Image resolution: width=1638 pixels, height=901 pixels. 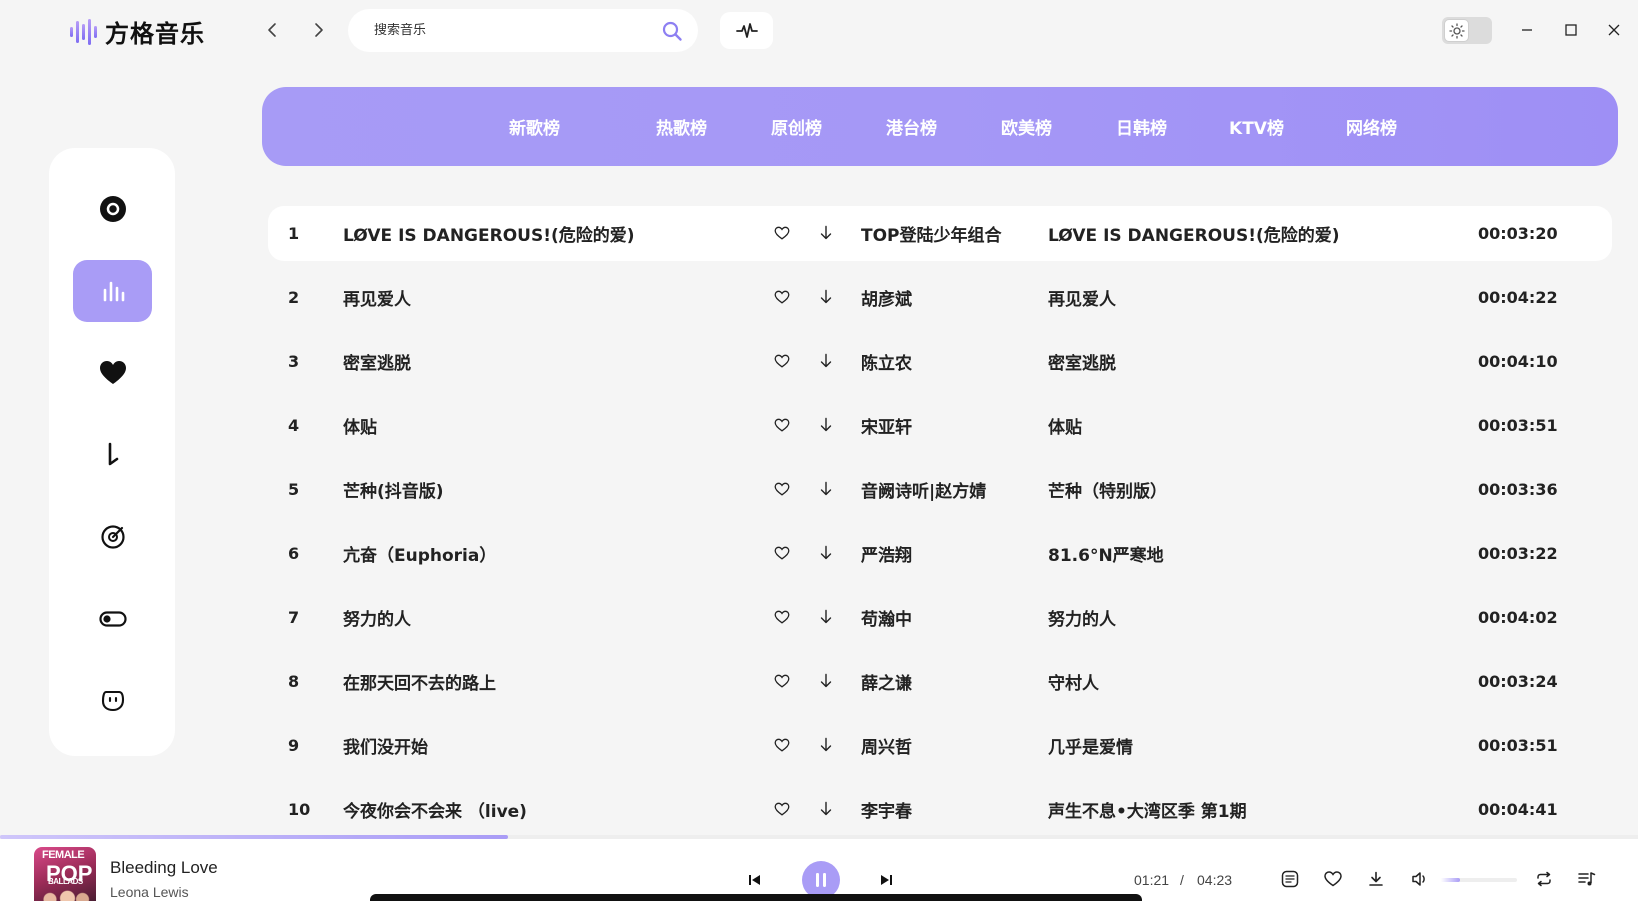 What do you see at coordinates (385, 748) in the screenshot?
I see `song-title: 我们没开始` at bounding box center [385, 748].